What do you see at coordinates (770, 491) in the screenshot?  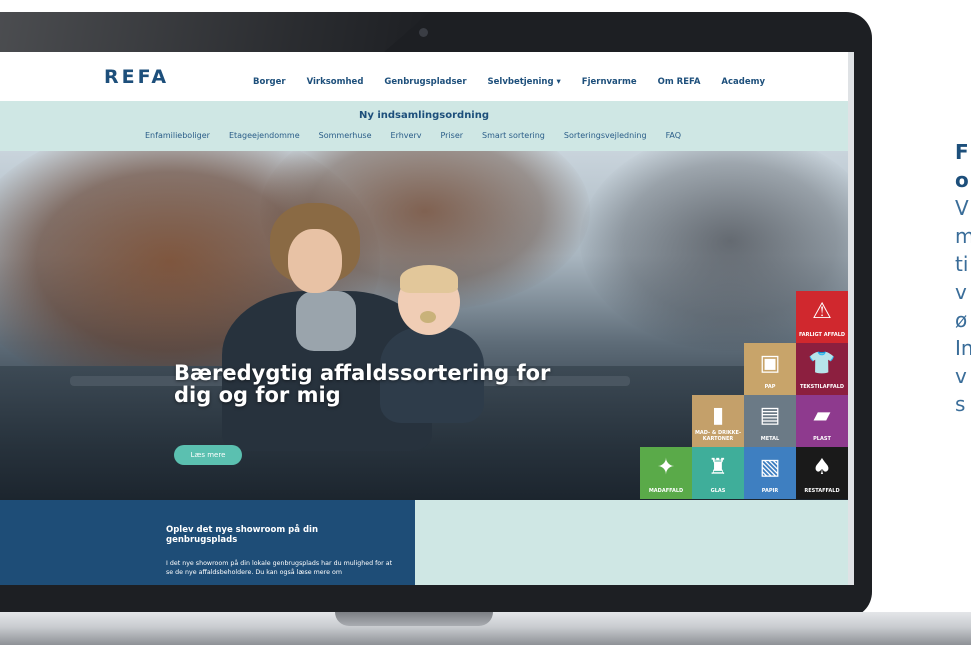 I see `tile-label: PAPIR` at bounding box center [770, 491].